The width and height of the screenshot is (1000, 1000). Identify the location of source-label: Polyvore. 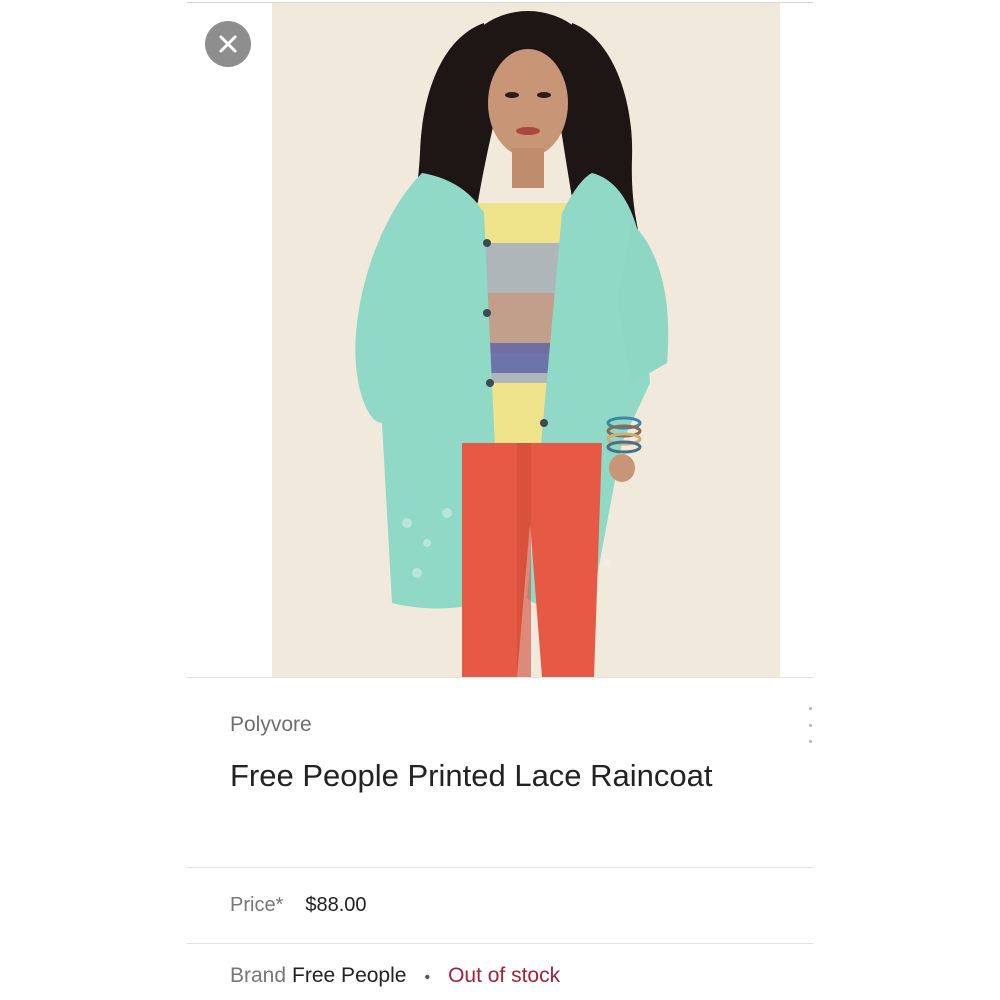
(271, 725).